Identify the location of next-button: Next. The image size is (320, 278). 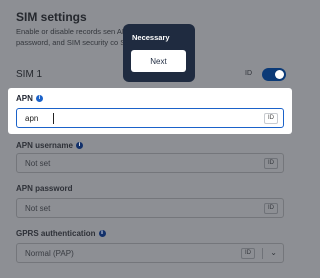
(158, 61).